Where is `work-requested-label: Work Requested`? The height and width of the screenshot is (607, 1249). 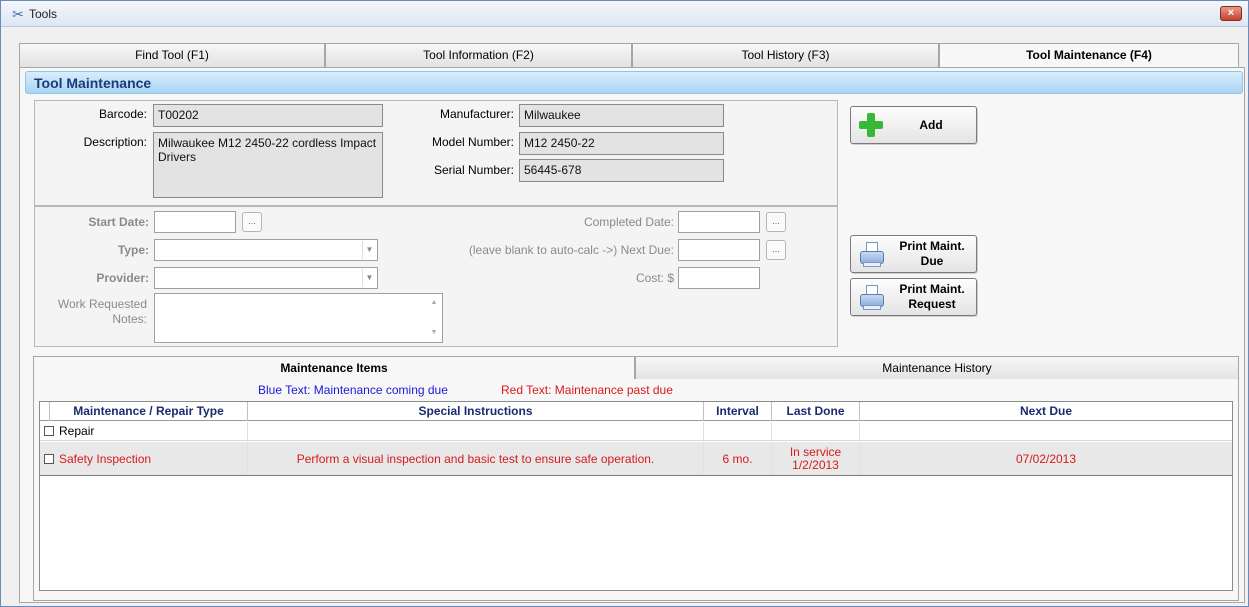 work-requested-label: Work Requested is located at coordinates (102, 304).